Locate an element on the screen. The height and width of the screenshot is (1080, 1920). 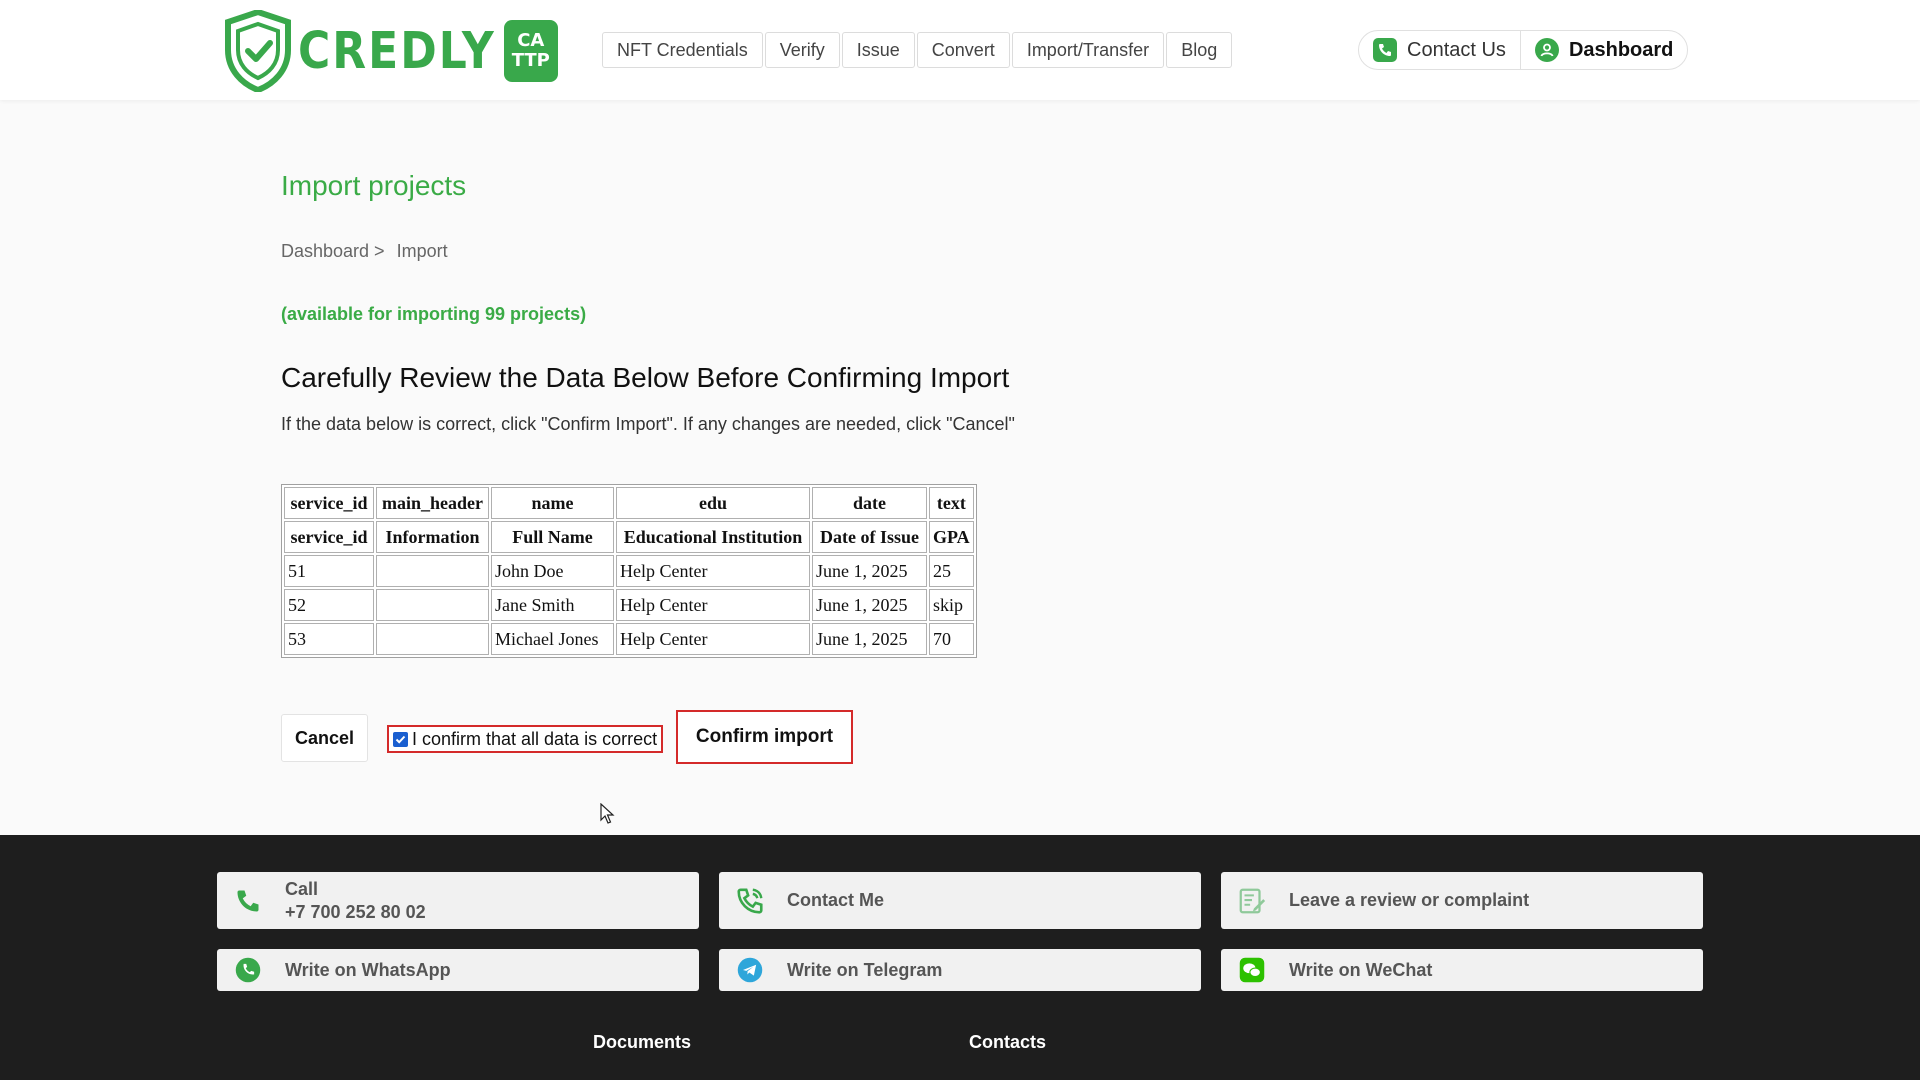
confirm-data-checkbox-field: I confirm that all data is correct is located at coordinates (525, 739).